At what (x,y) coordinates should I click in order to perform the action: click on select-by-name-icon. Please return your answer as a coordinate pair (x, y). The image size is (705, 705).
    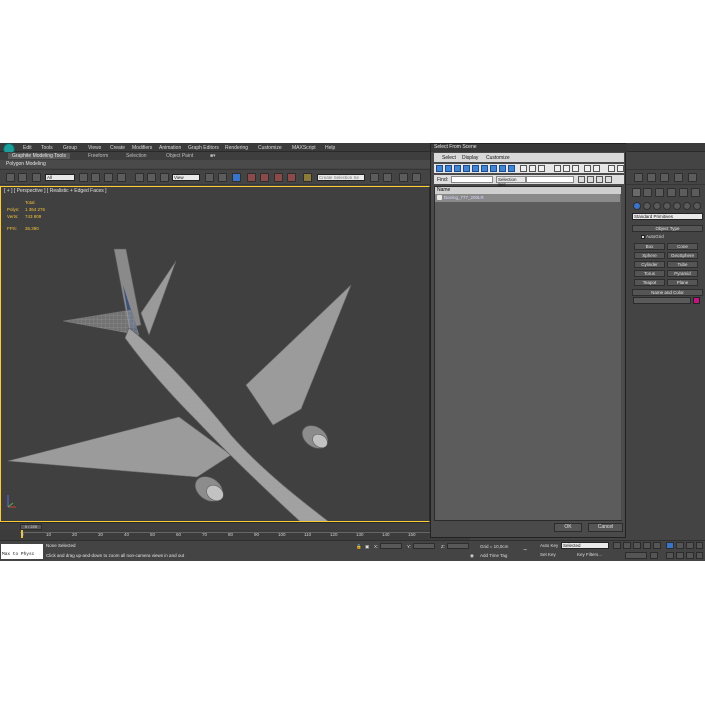
    Looking at the image, I should click on (95, 177).